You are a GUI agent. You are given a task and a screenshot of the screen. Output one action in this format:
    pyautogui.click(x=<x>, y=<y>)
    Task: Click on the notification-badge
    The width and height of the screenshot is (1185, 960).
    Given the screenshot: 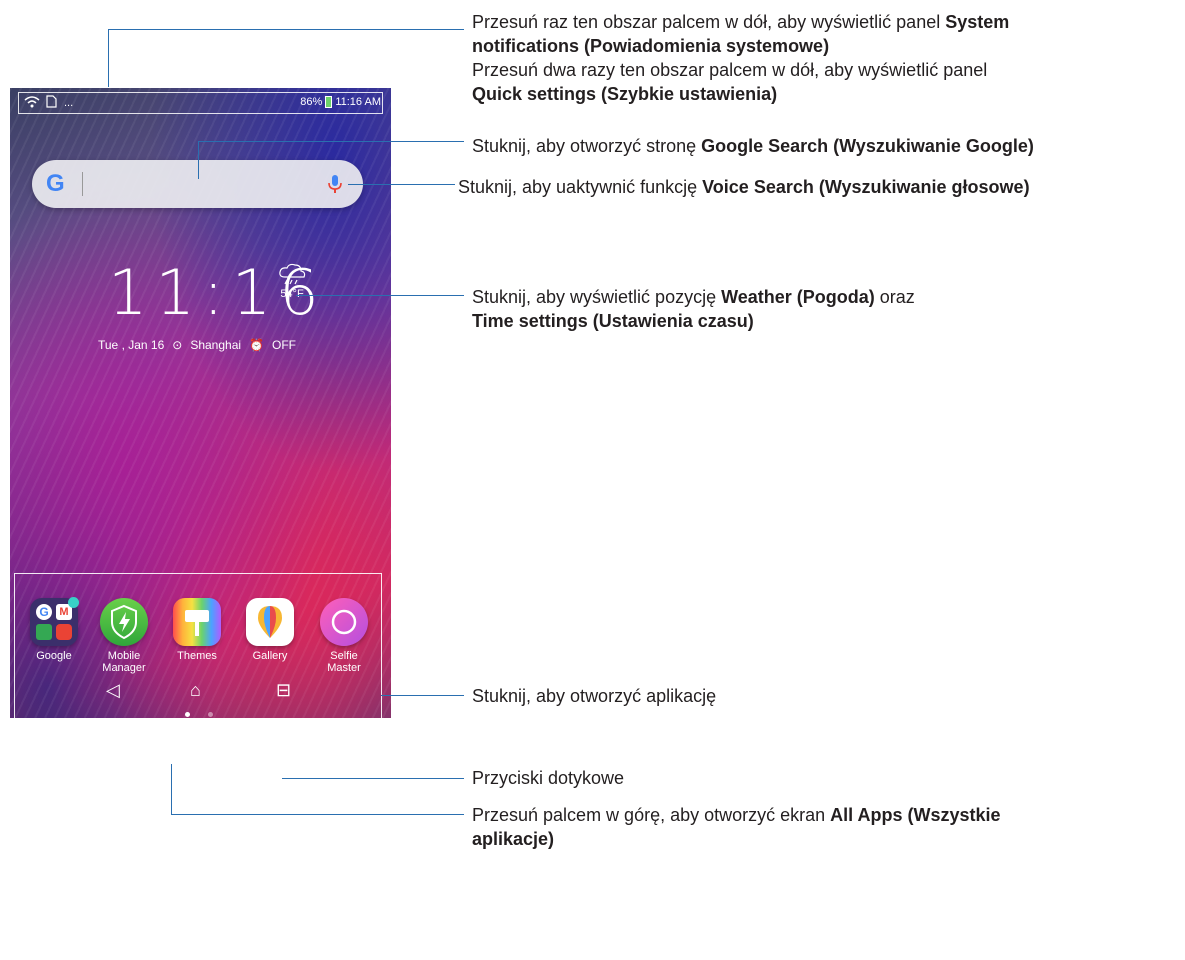 What is the action you would take?
    pyautogui.click(x=73, y=602)
    